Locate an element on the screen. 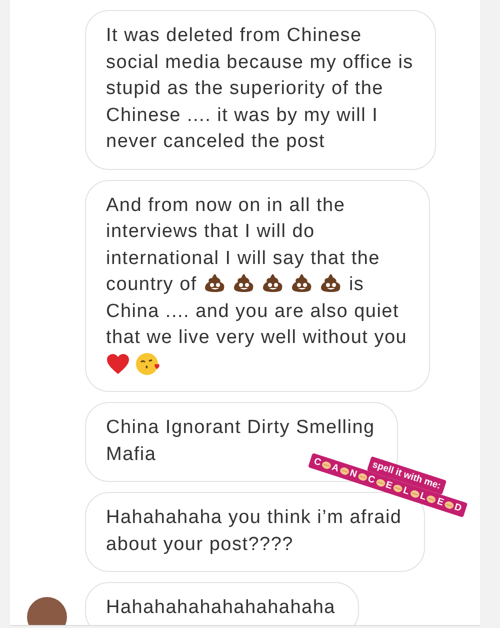 This screenshot has height=628, width=500. sticker-letter: D is located at coordinates (458, 508).